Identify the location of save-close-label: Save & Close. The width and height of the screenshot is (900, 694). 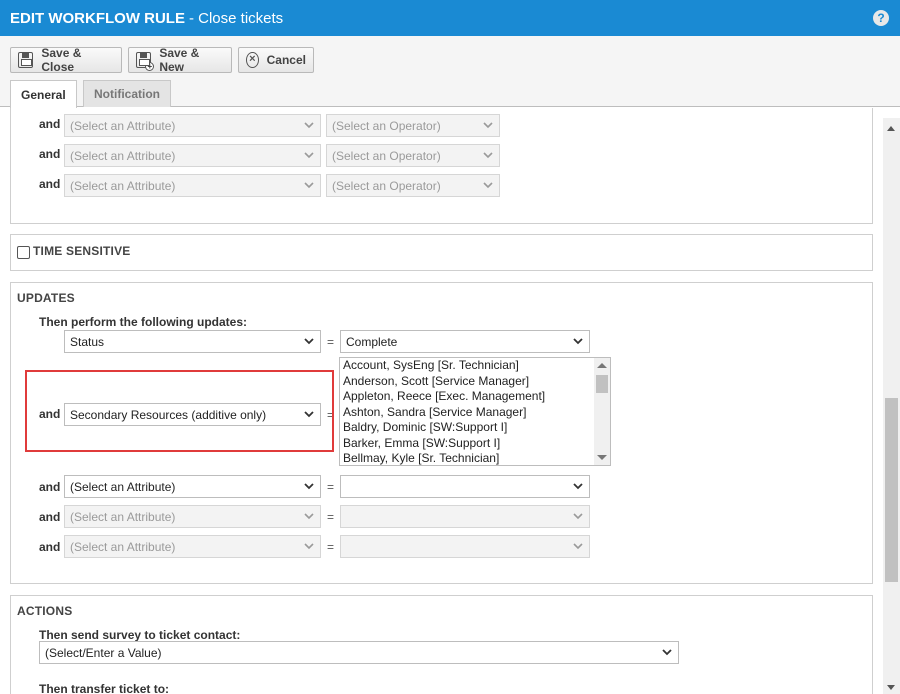
(61, 60).